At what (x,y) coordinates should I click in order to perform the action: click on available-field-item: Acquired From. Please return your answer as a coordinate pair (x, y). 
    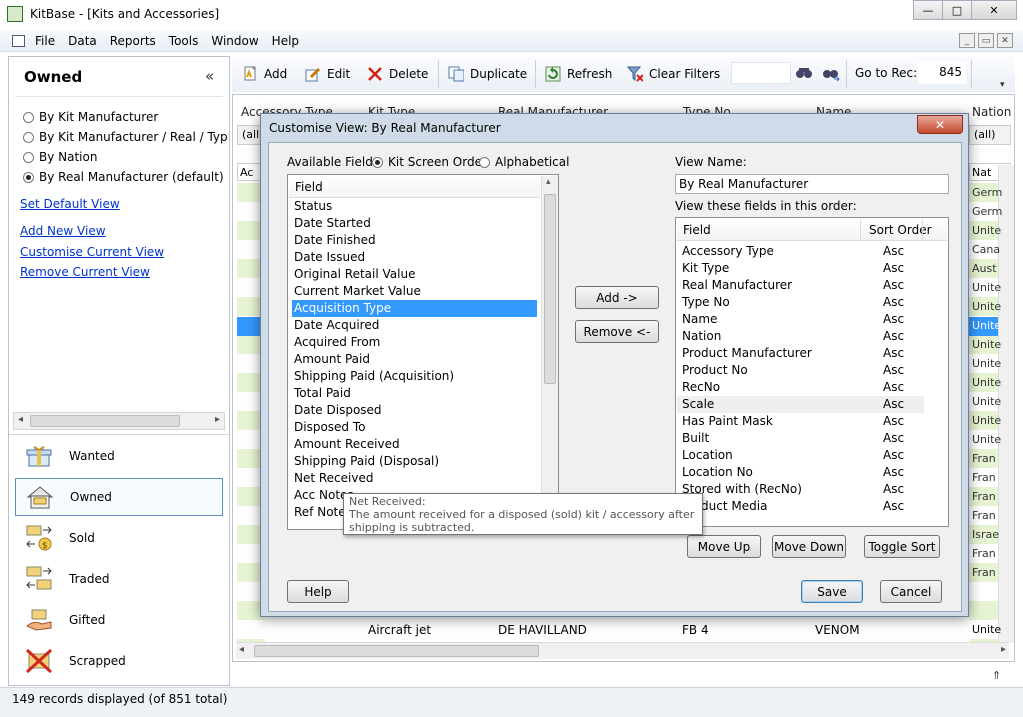
    Looking at the image, I should click on (337, 342).